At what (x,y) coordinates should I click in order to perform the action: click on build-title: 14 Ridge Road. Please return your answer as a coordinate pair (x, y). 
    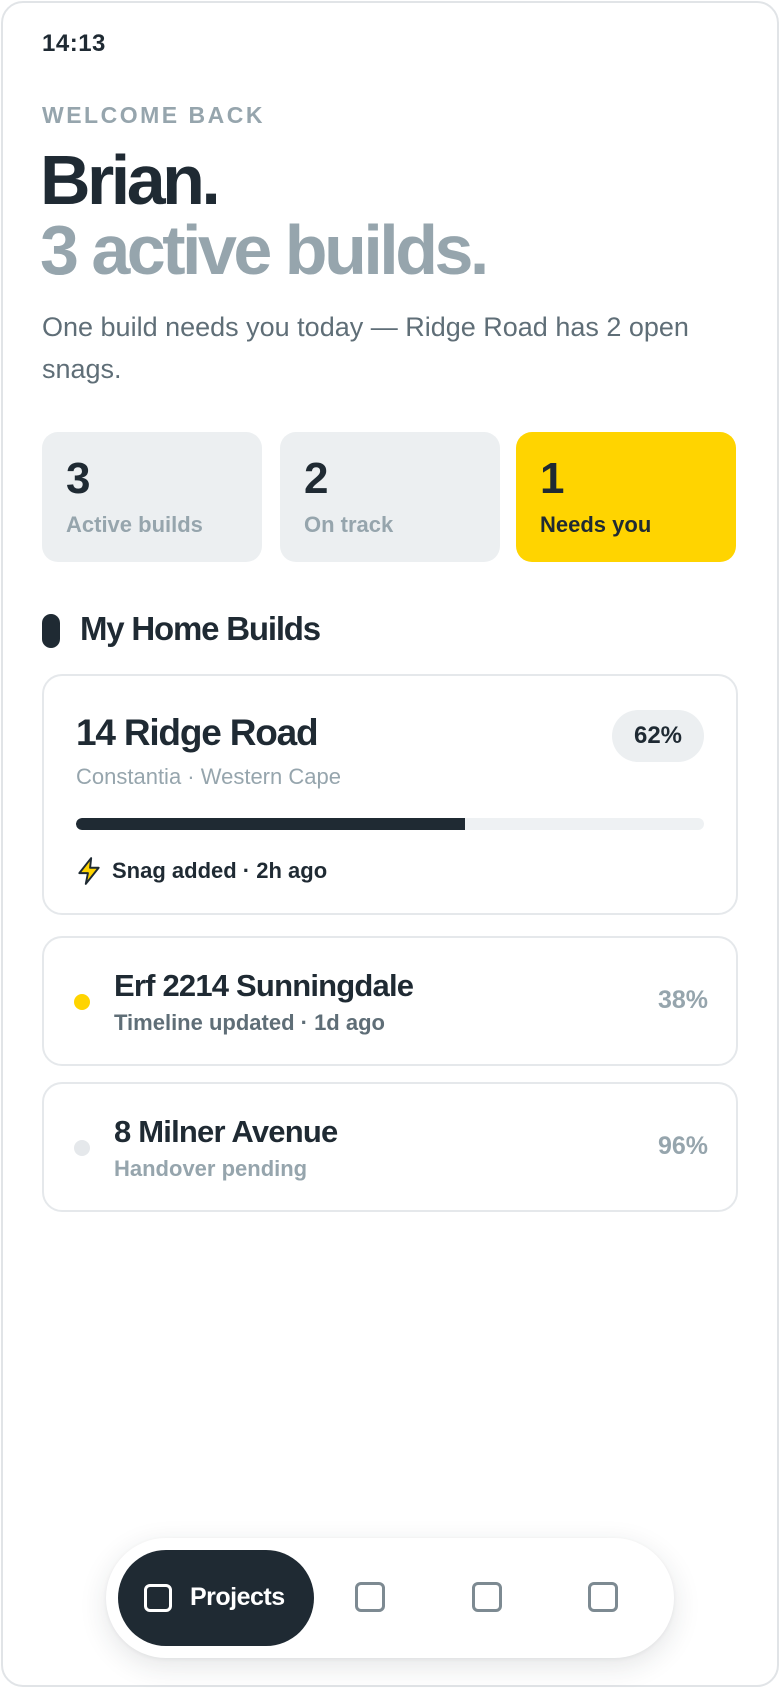
    Looking at the image, I should click on (197, 732).